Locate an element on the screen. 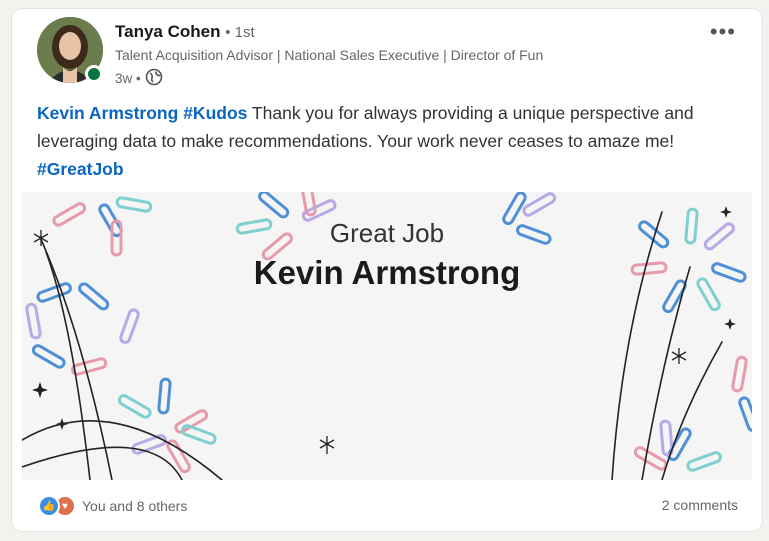 Image resolution: width=769 pixels, height=541 pixels. comments-count: 2 comments is located at coordinates (700, 505).